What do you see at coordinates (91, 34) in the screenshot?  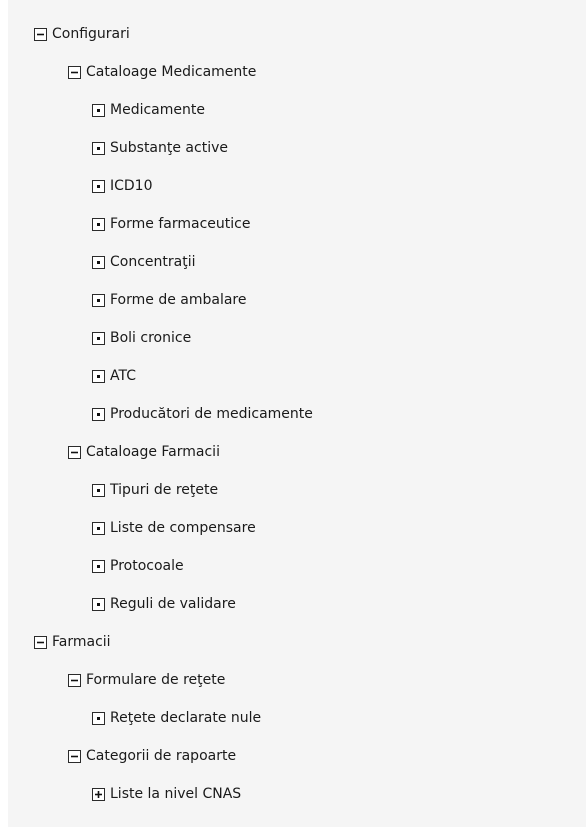 I see `tree-node-label: Configurari` at bounding box center [91, 34].